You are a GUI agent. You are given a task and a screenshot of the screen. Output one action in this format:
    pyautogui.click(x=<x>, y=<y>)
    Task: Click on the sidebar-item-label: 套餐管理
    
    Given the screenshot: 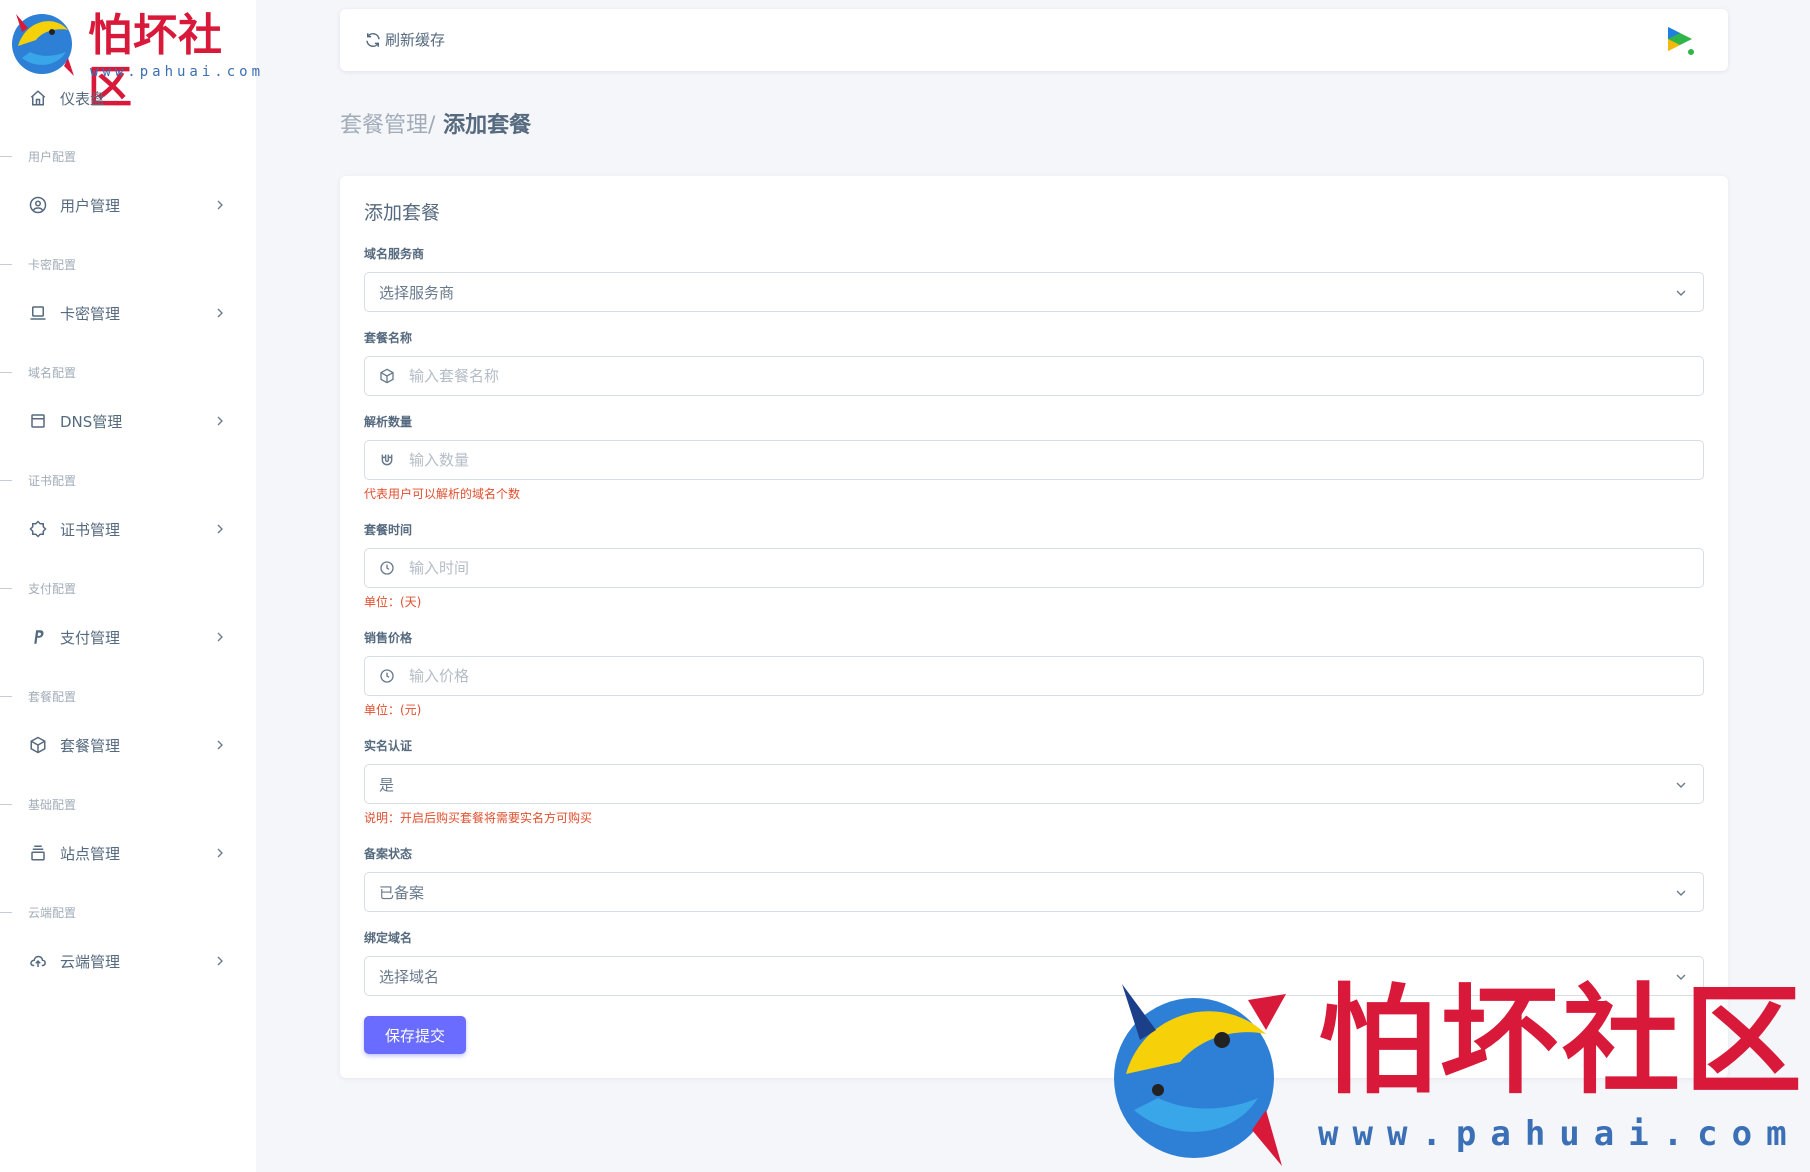 What is the action you would take?
    pyautogui.click(x=90, y=745)
    